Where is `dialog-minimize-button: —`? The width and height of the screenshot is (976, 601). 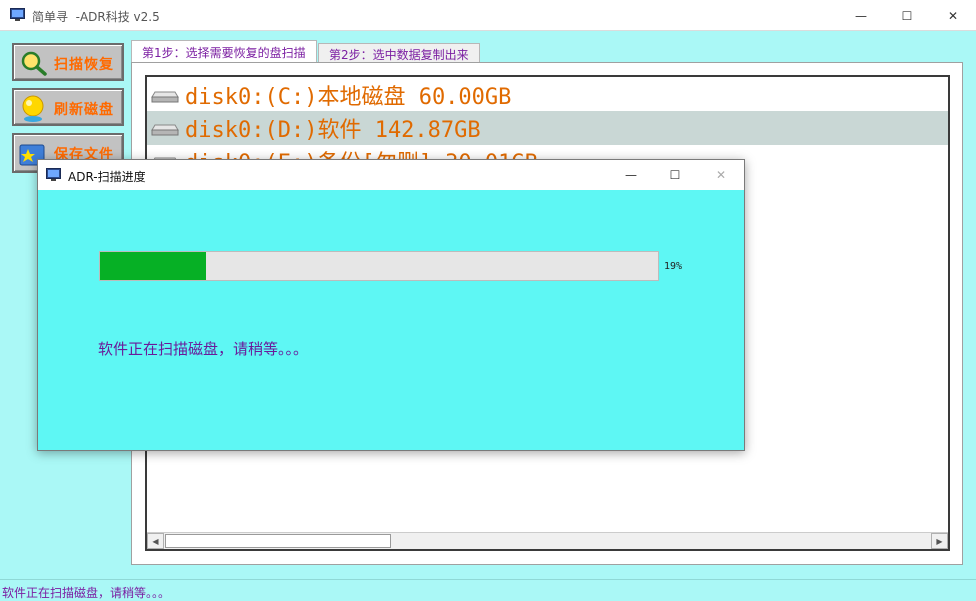 dialog-minimize-button: — is located at coordinates (631, 175).